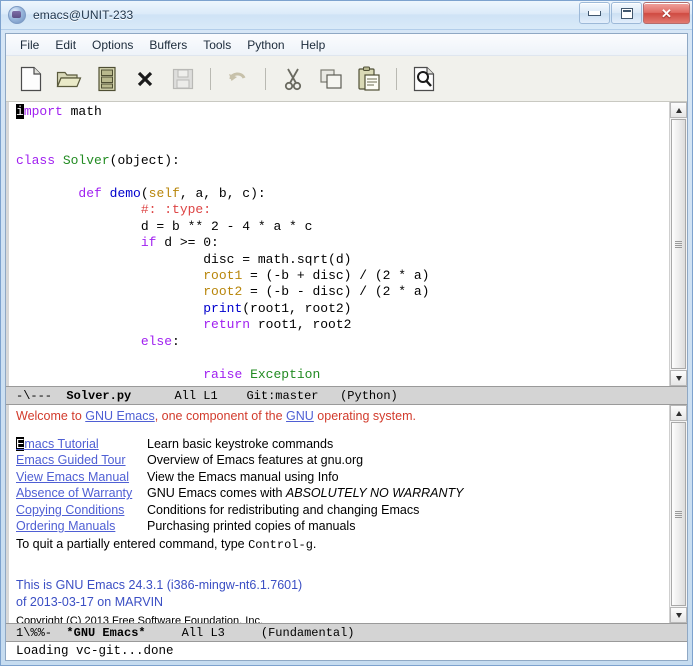 The image size is (693, 666). What do you see at coordinates (183, 79) in the screenshot?
I see `save-button` at bounding box center [183, 79].